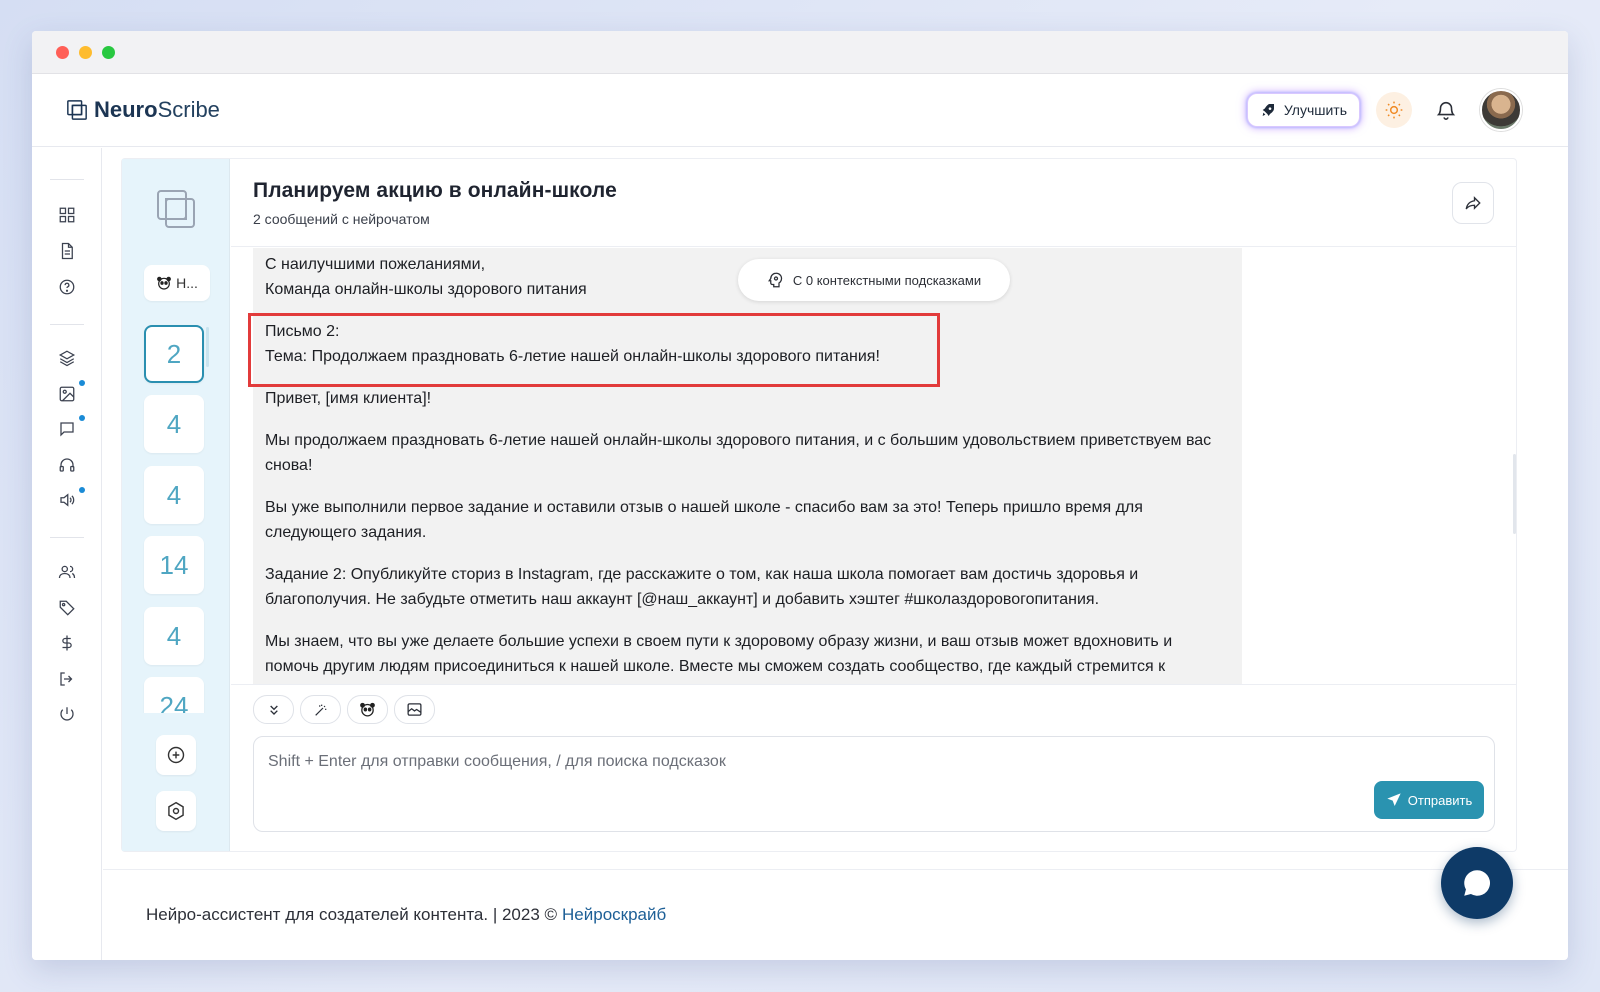 This screenshot has width=1600, height=992. I want to click on chat-settings-button, so click(176, 811).